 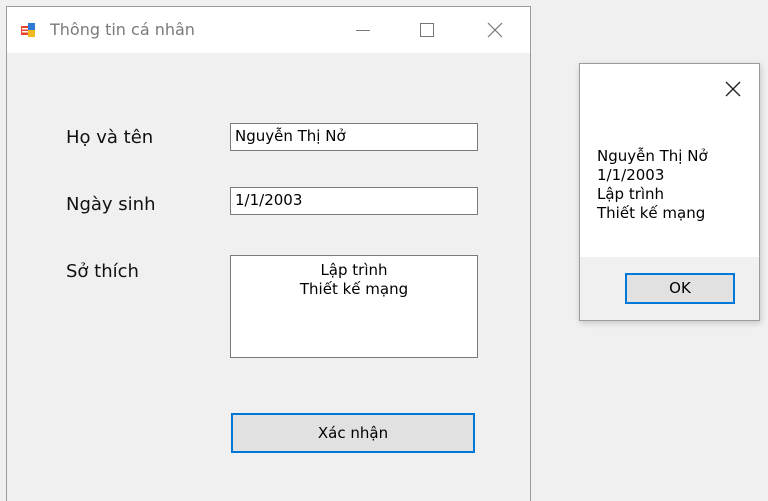 What do you see at coordinates (354, 137) in the screenshot?
I see `name-field: Nguyễn Thị Nở` at bounding box center [354, 137].